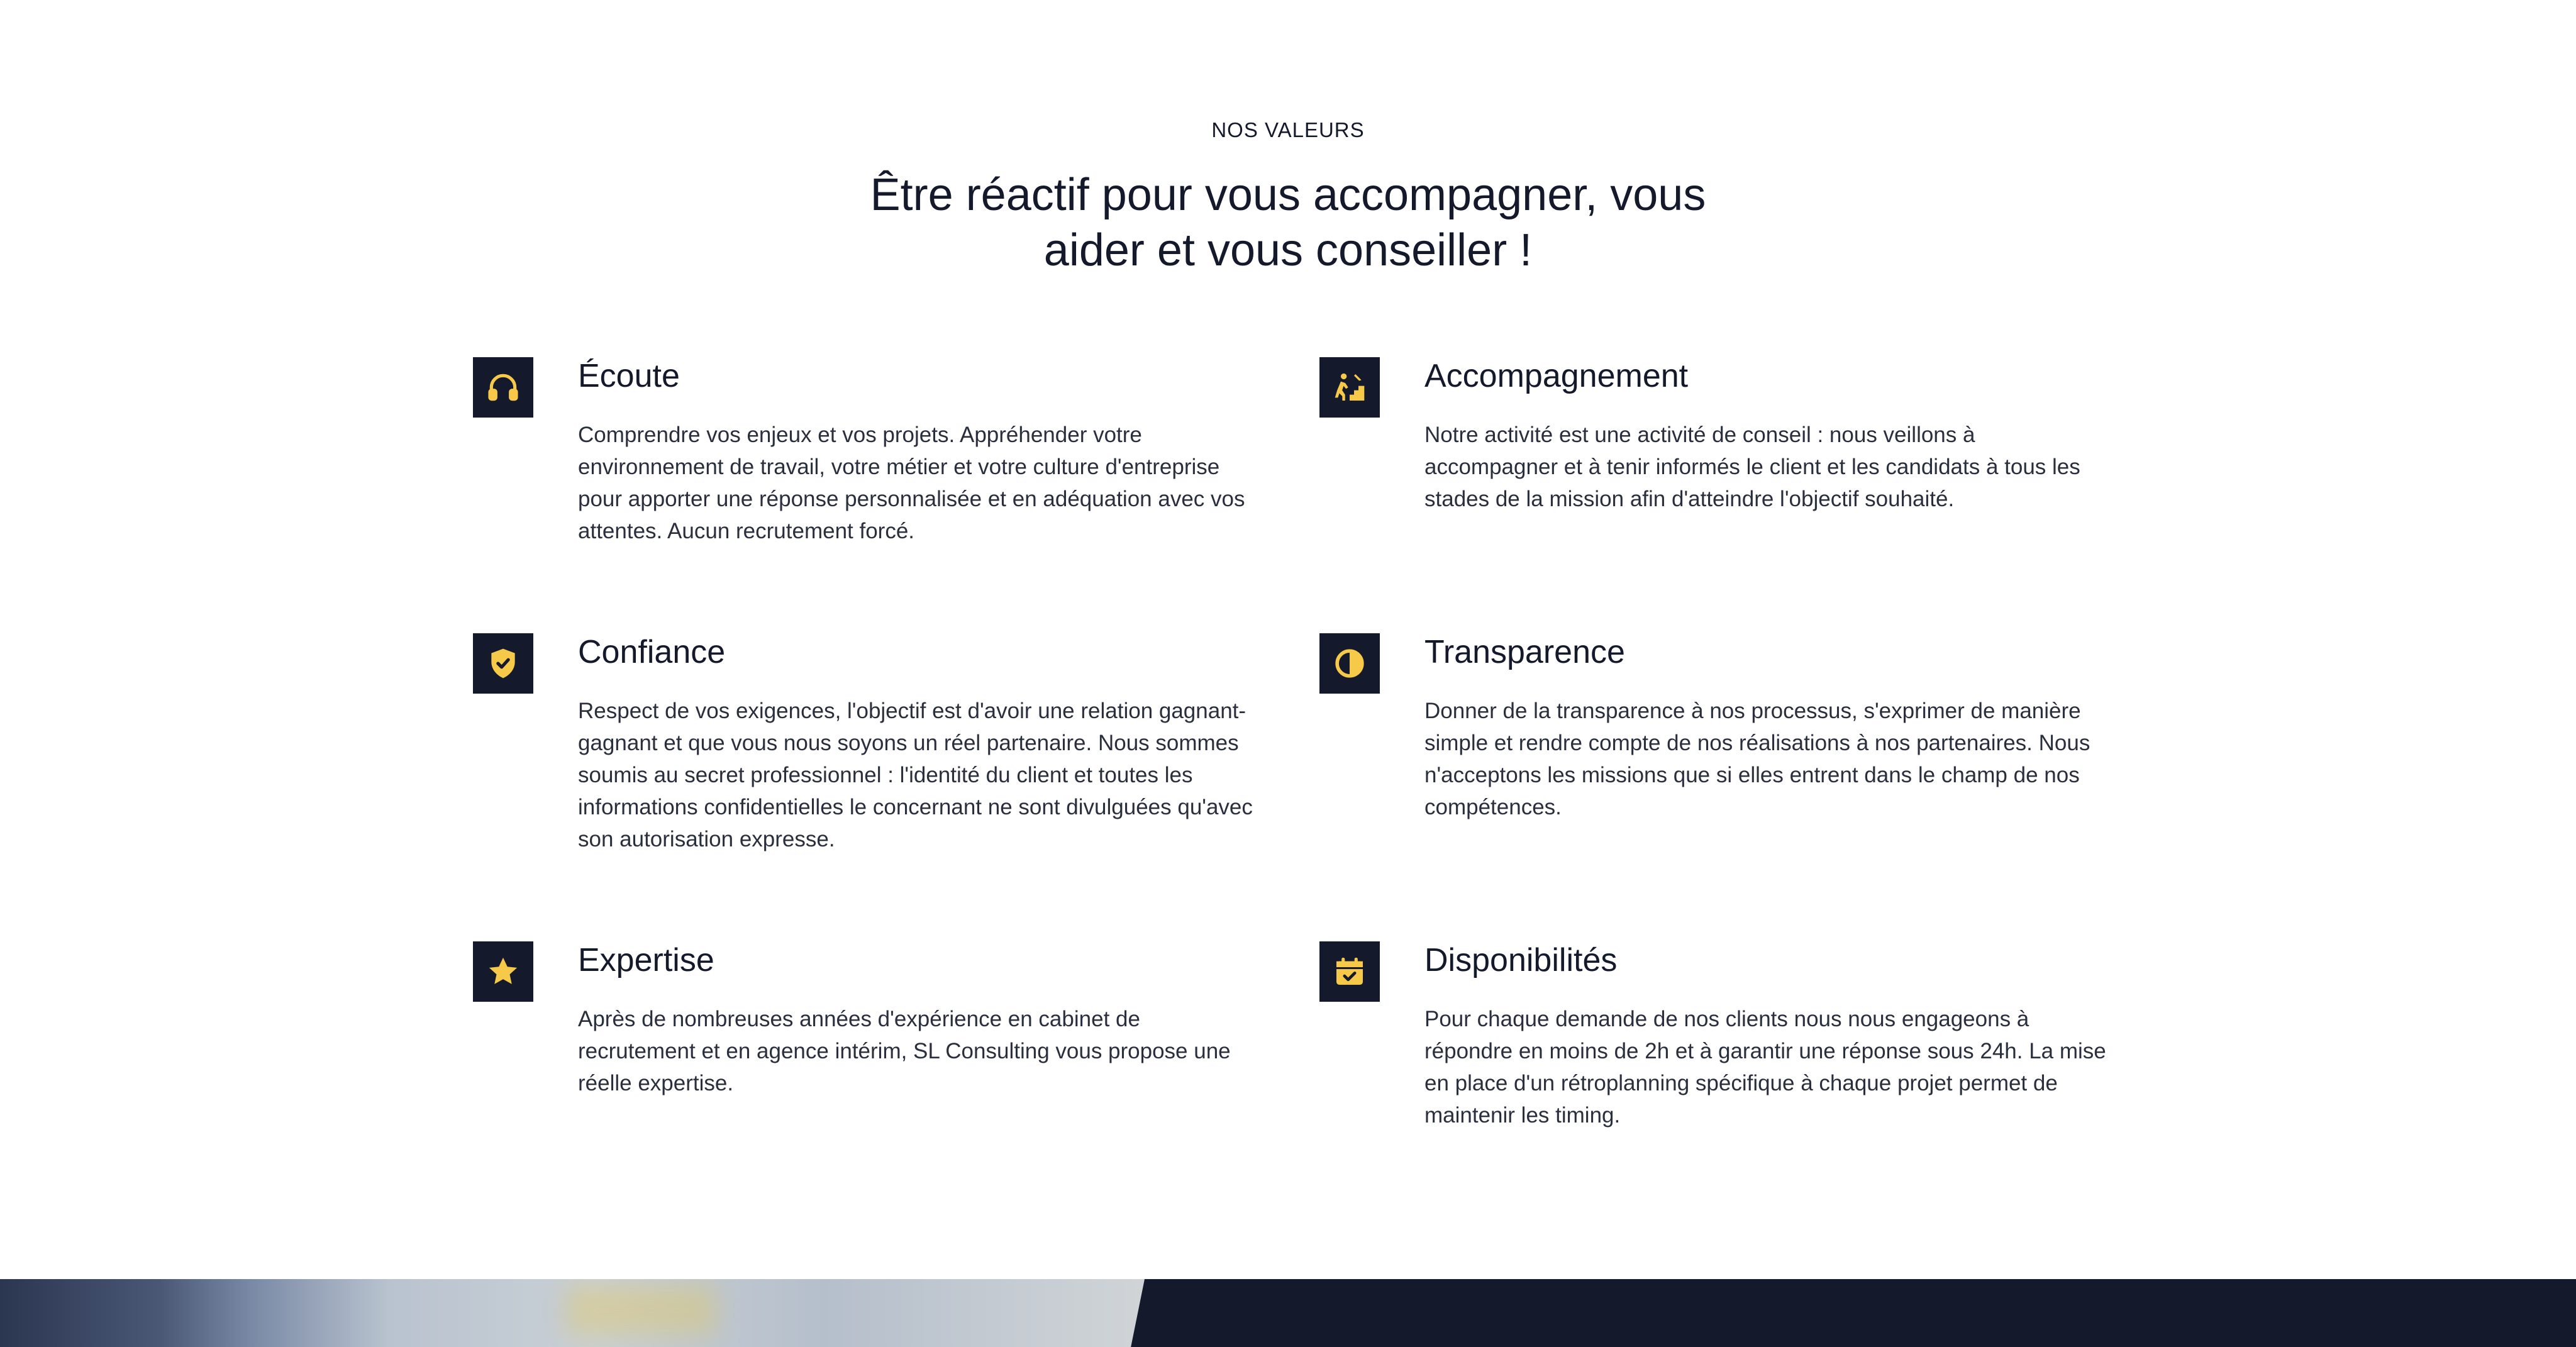  Describe the element at coordinates (652, 652) in the screenshot. I see `value-title: Confiance` at that location.